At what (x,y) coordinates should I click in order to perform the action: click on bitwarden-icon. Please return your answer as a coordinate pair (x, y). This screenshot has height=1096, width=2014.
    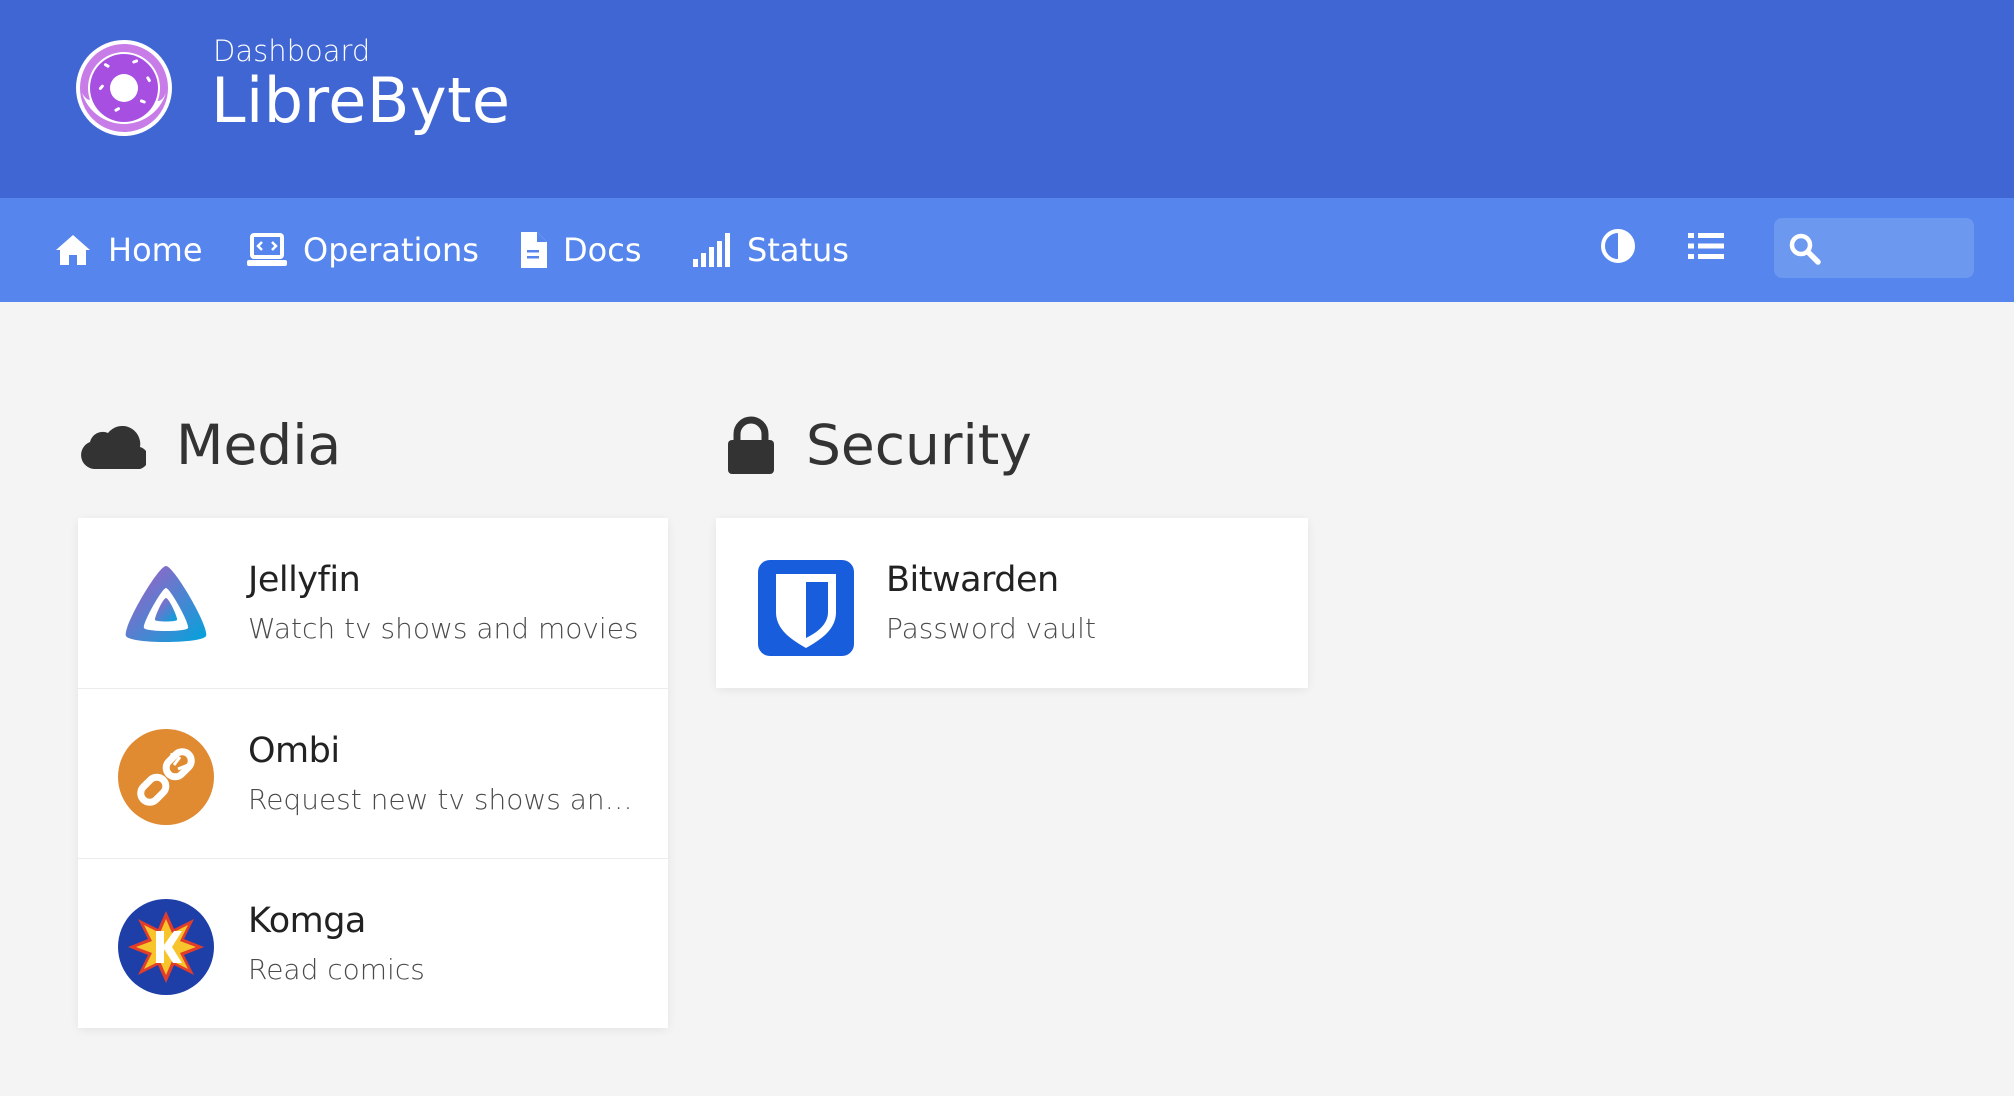
    Looking at the image, I should click on (806, 608).